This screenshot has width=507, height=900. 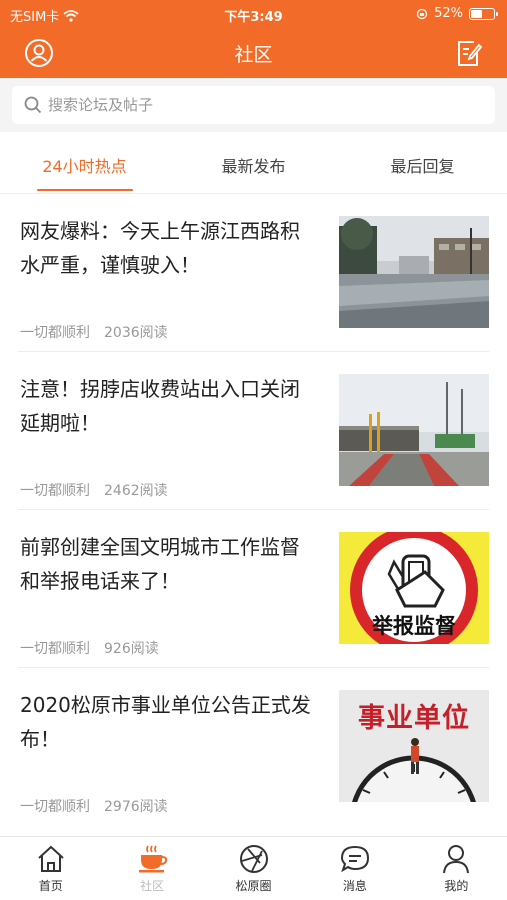 What do you see at coordinates (354, 859) in the screenshot?
I see `message-icon` at bounding box center [354, 859].